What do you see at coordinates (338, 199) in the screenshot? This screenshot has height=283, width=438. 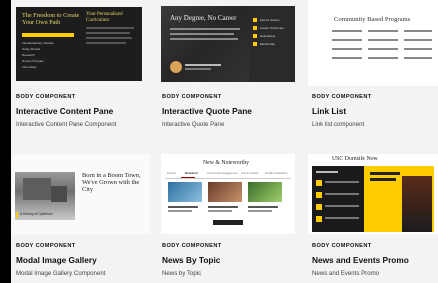 I see `events-panel` at bounding box center [338, 199].